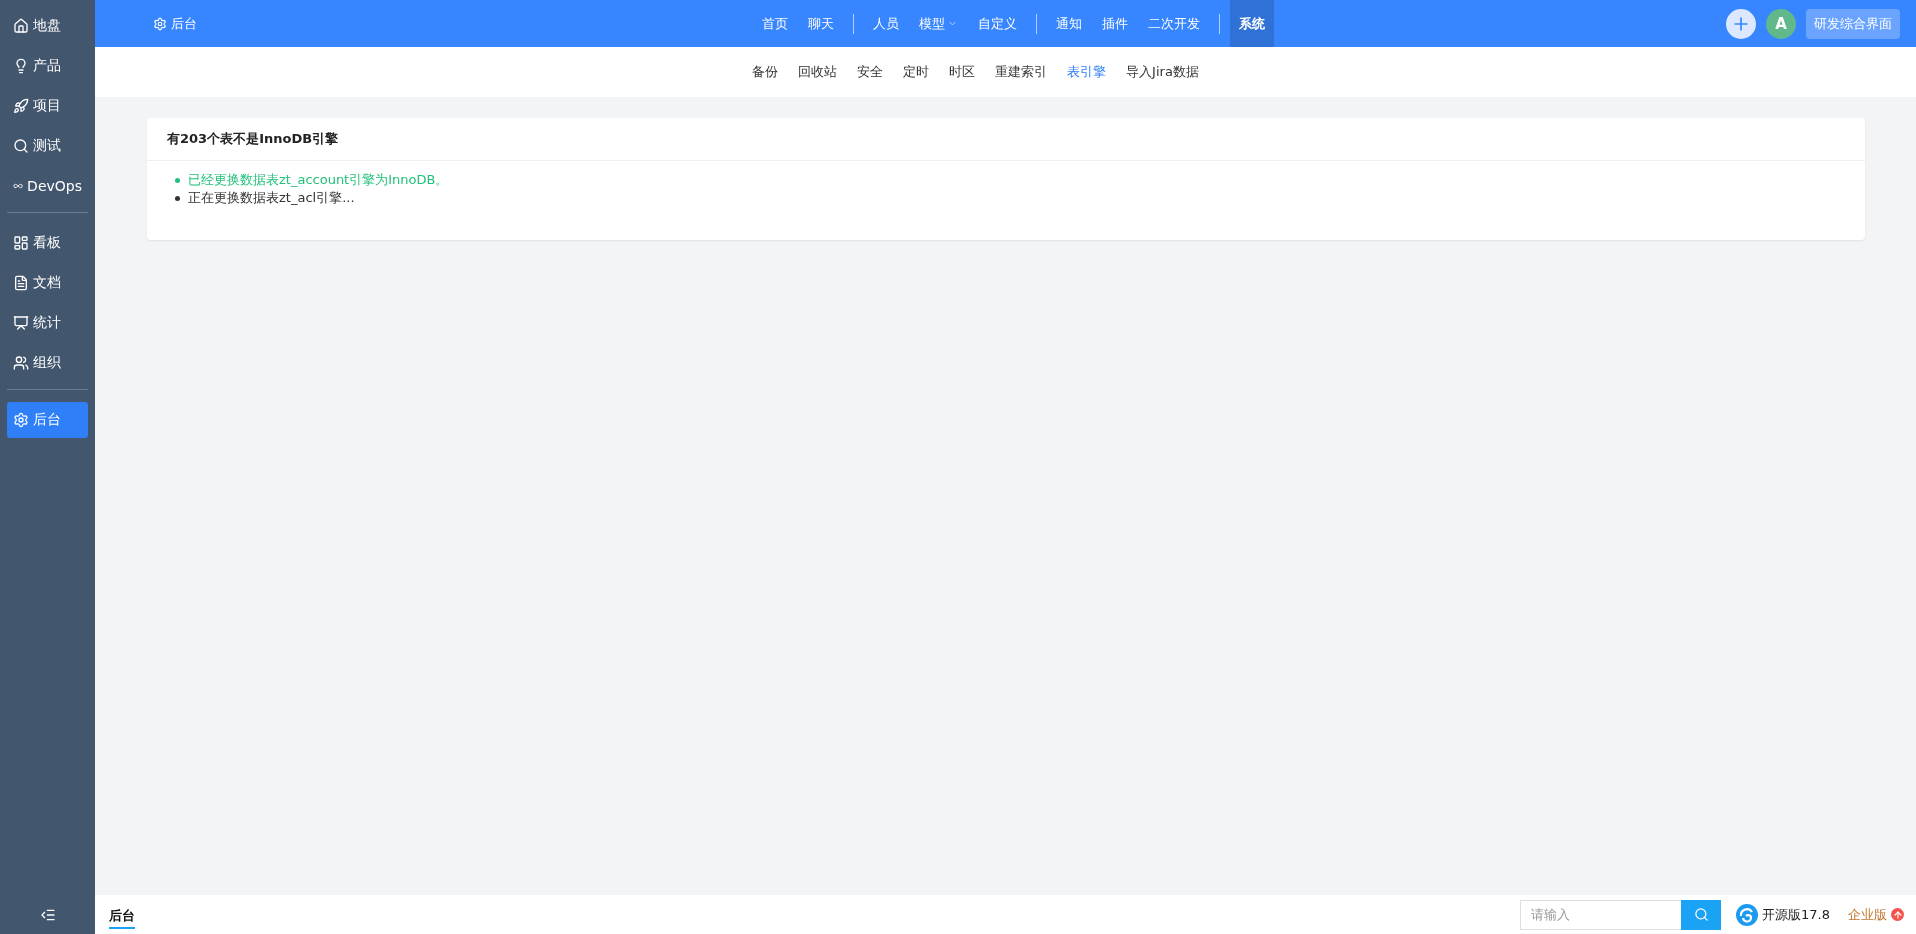 The width and height of the screenshot is (1916, 934). What do you see at coordinates (21, 363) in the screenshot?
I see `users-icon` at bounding box center [21, 363].